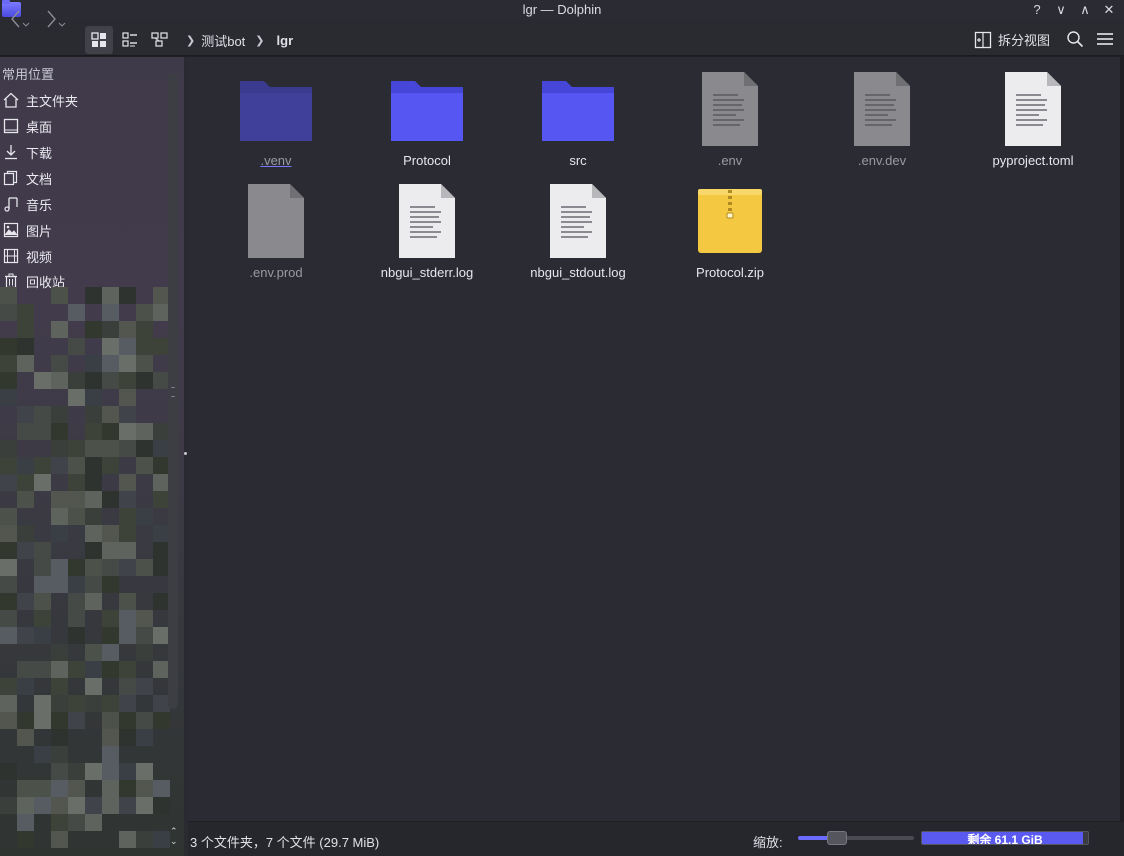 Image resolution: width=1124 pixels, height=856 pixels. I want to click on sidebar-item-label: 文档, so click(39, 179).